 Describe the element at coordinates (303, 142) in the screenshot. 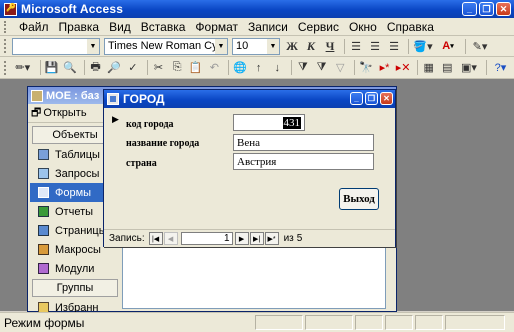

I see `city-name-field: Вена` at that location.